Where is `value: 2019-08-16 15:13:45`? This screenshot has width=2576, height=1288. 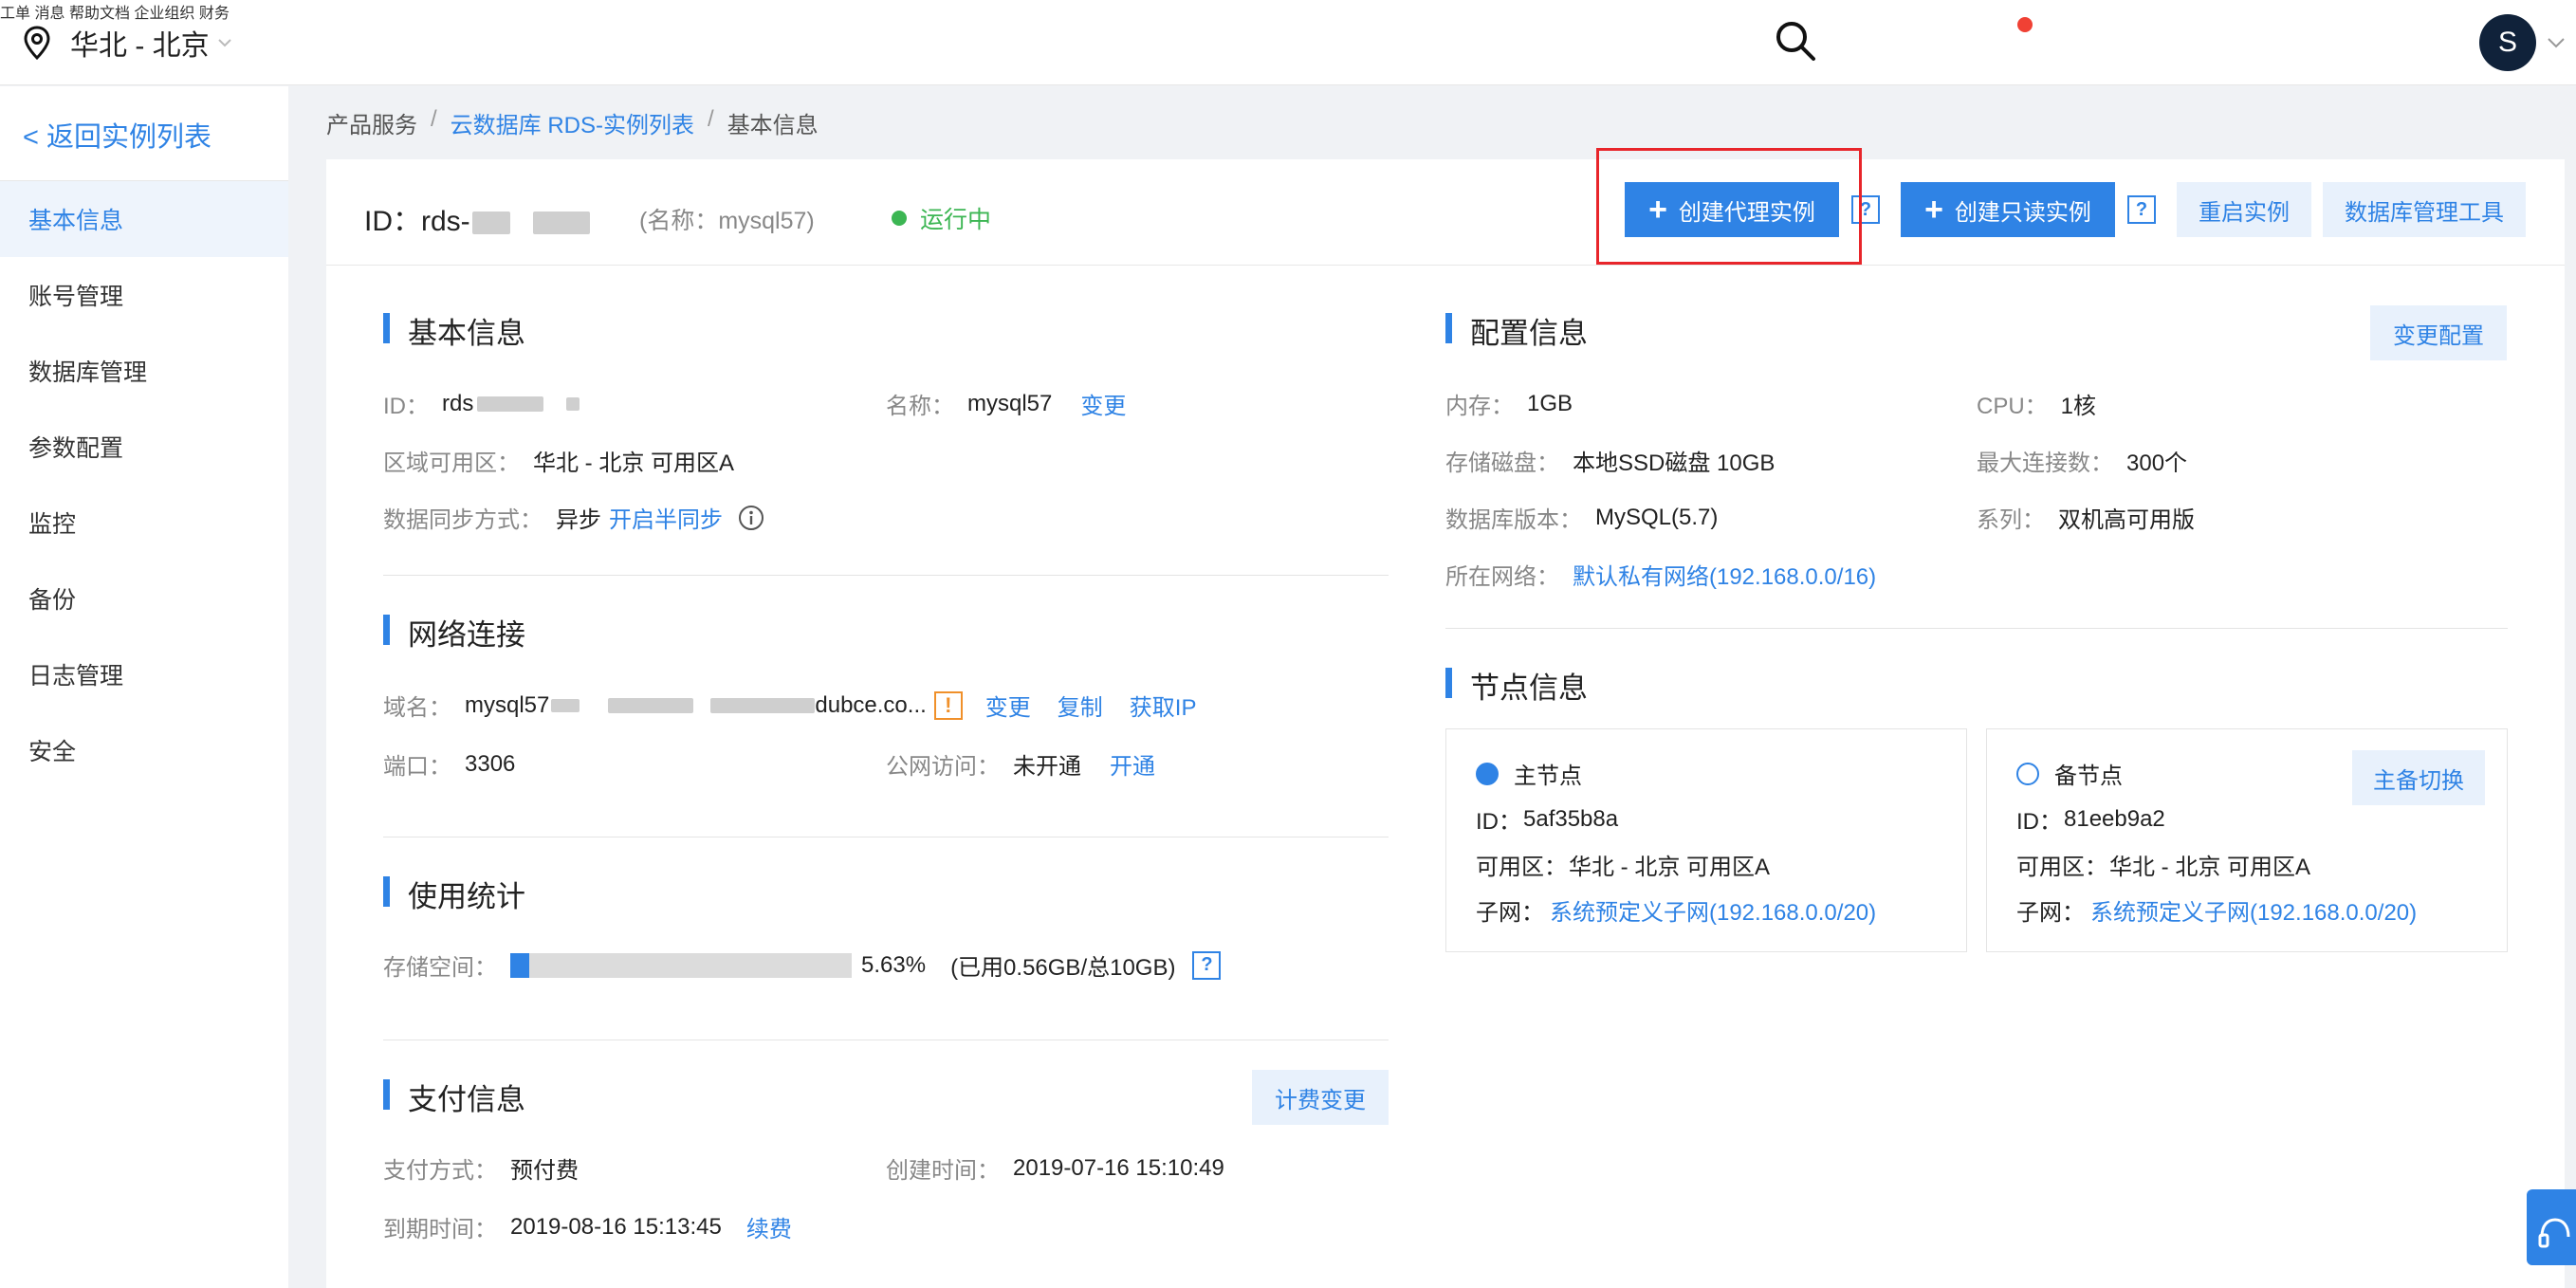
value: 2019-08-16 15:13:45 is located at coordinates (616, 1226).